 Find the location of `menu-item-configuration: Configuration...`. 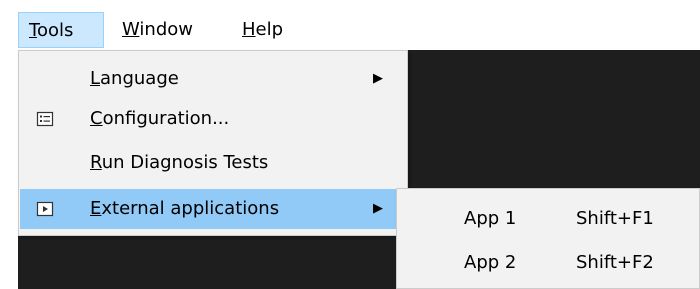

menu-item-configuration: Configuration... is located at coordinates (213, 119).